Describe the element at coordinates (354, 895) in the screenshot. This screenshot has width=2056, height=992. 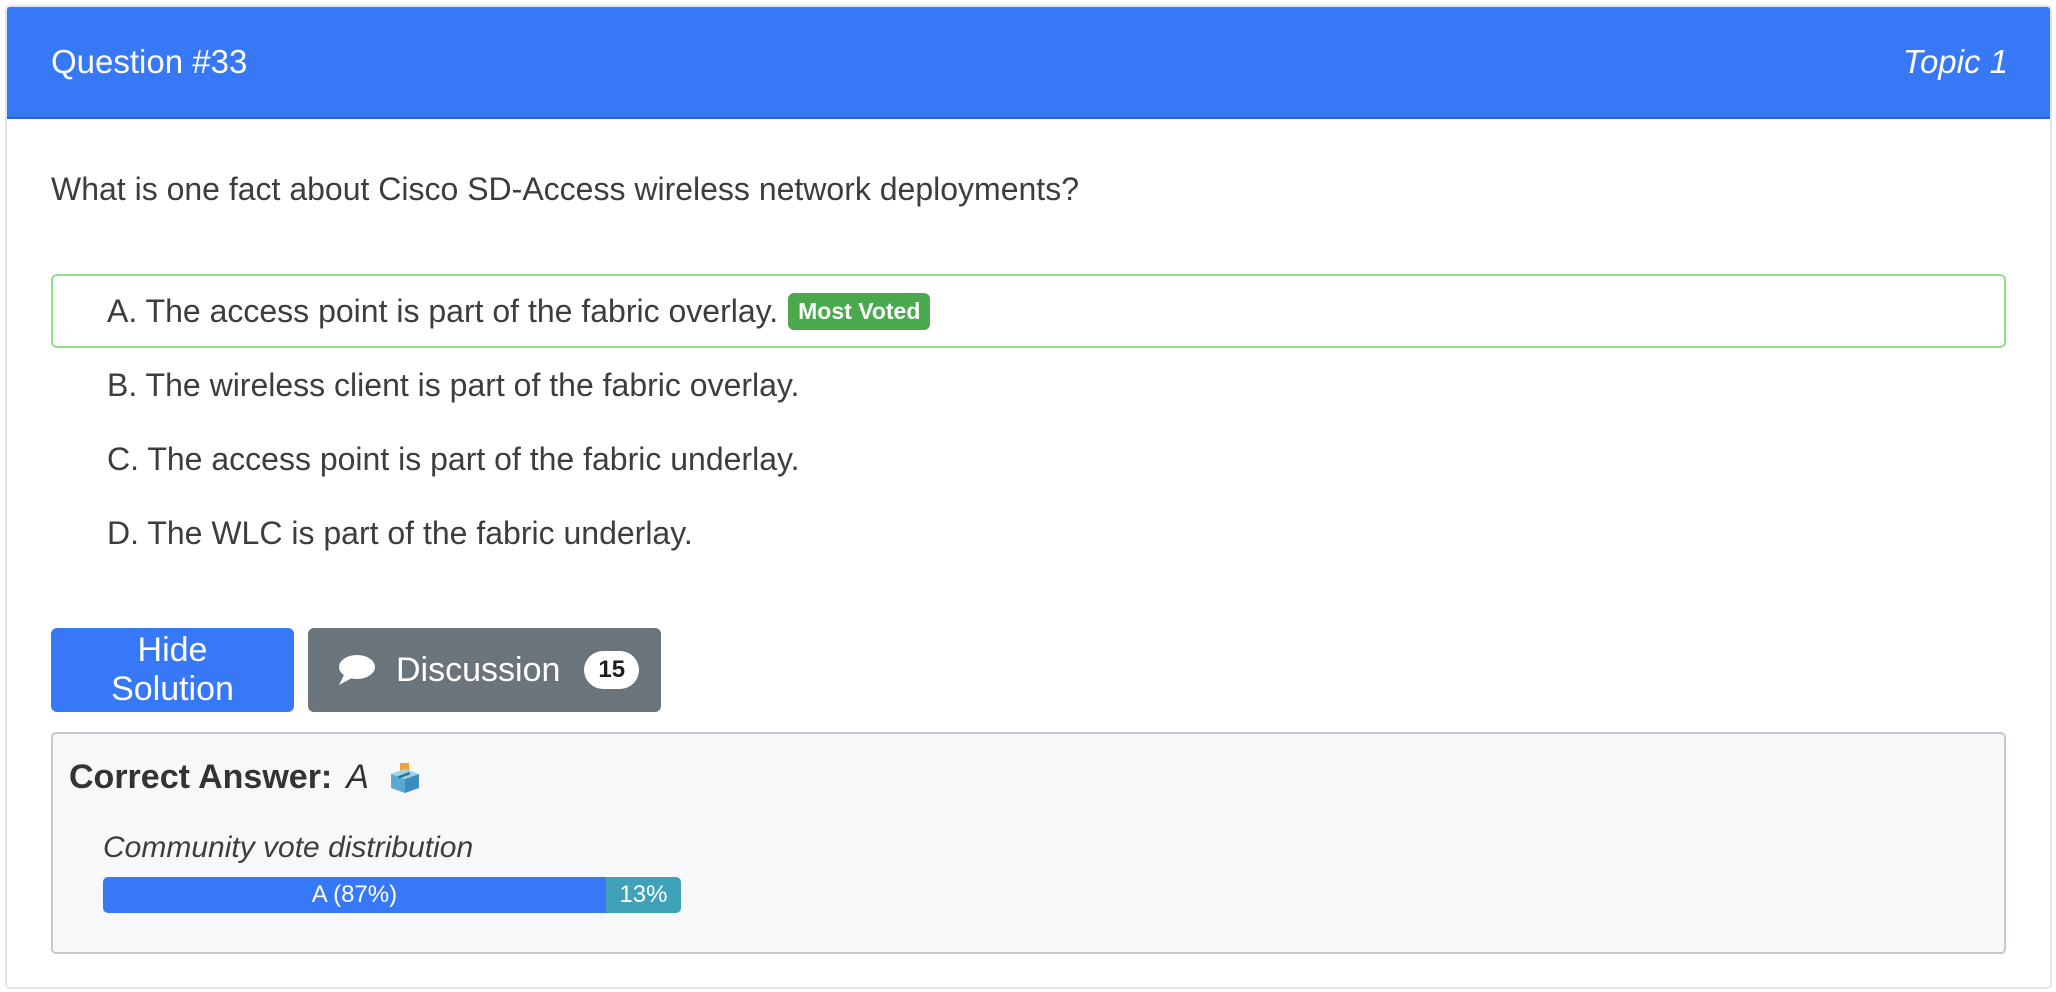
I see `vote-segment-a: A (87%)` at that location.